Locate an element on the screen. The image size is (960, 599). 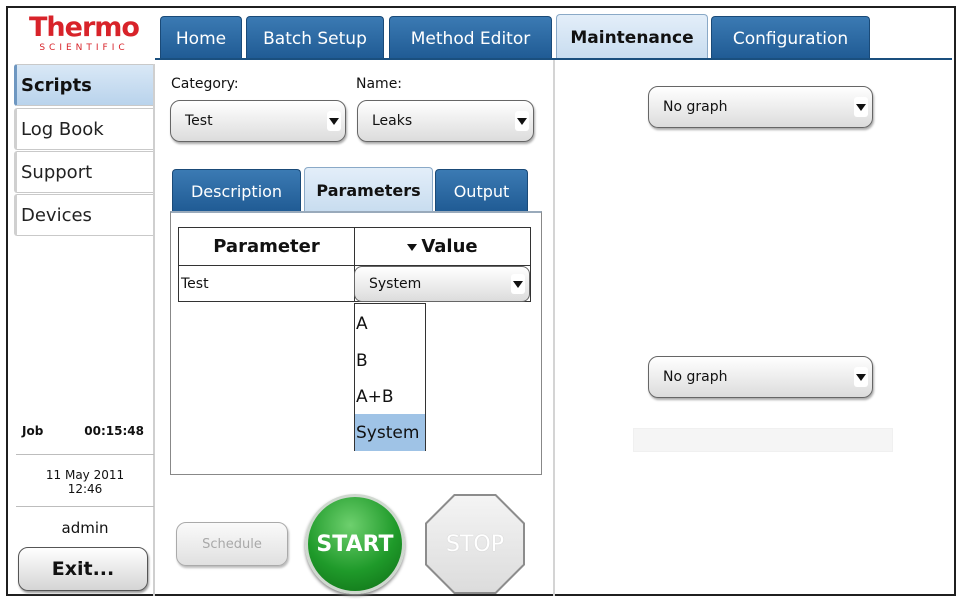
name-value: Leaks is located at coordinates (392, 121).